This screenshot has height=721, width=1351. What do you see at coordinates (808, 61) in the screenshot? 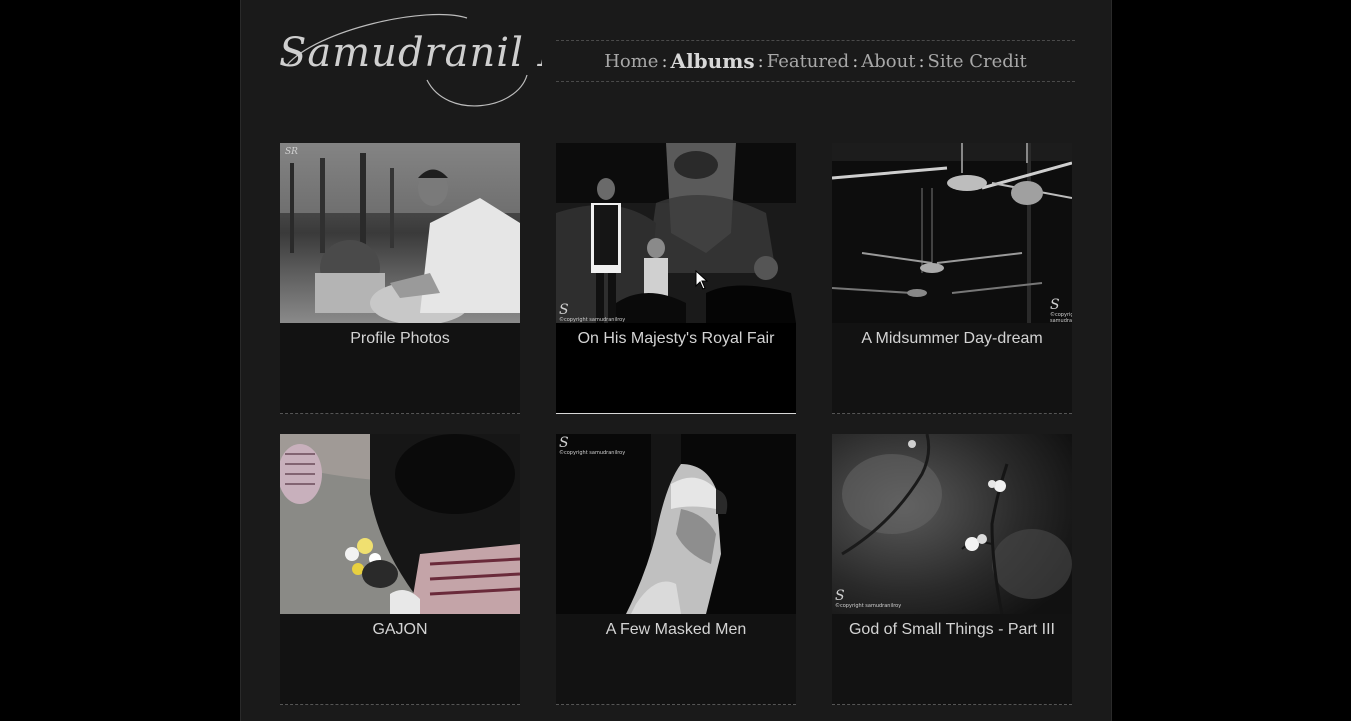
I see `nav-featured: Featured` at bounding box center [808, 61].